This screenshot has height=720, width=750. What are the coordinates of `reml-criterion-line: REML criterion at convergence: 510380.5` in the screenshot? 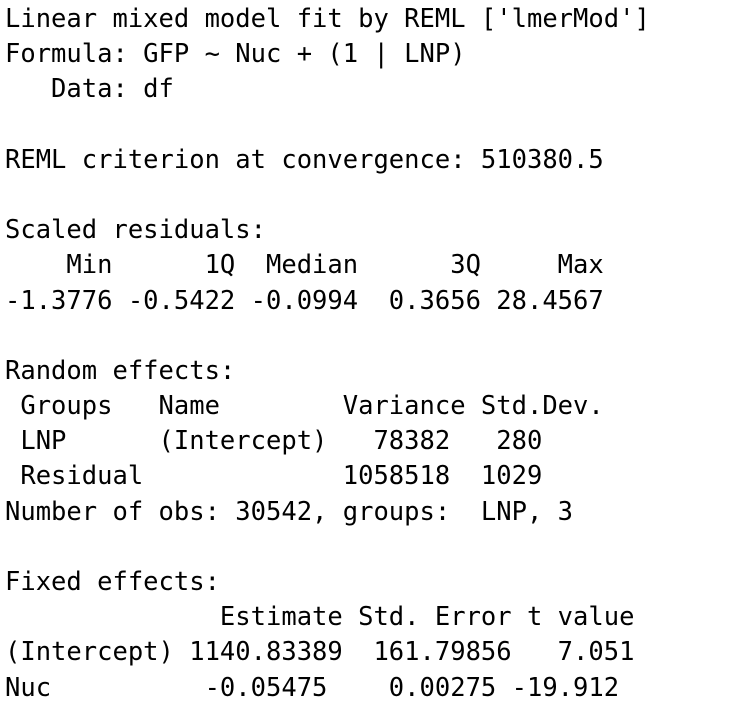 It's located at (304, 159).